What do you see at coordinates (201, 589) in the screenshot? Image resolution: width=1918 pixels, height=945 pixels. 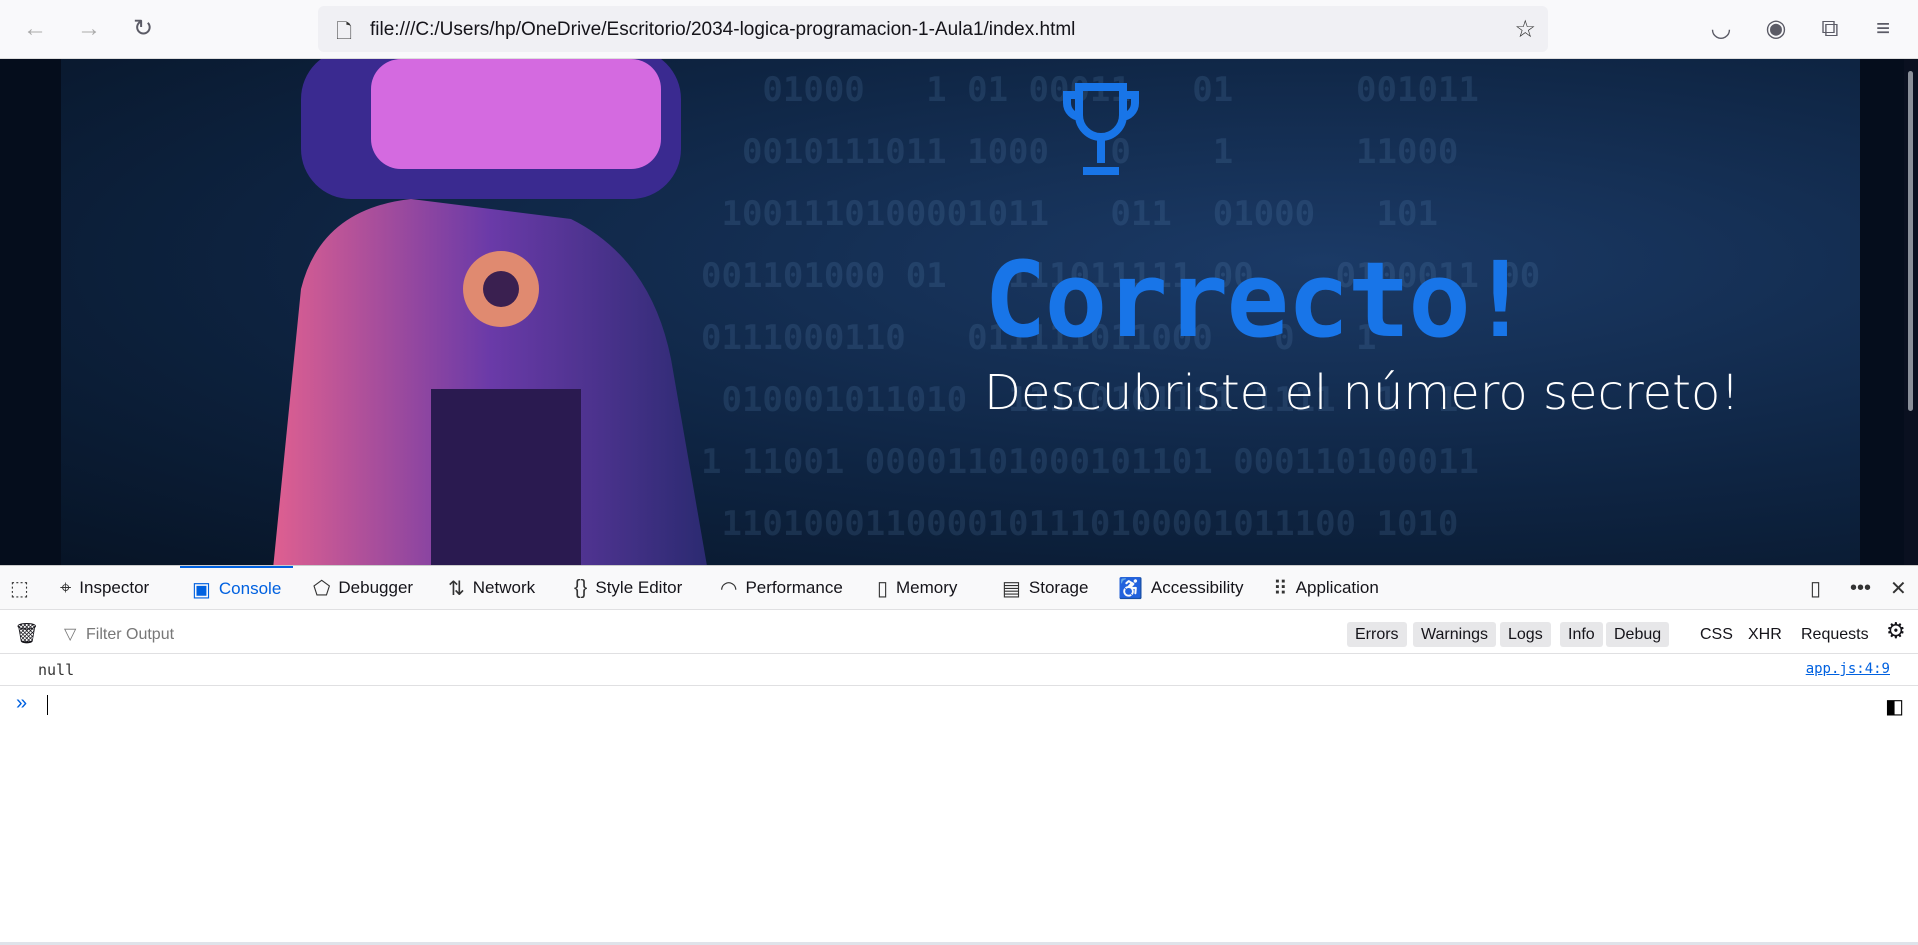 I see `console-icon: ▣` at bounding box center [201, 589].